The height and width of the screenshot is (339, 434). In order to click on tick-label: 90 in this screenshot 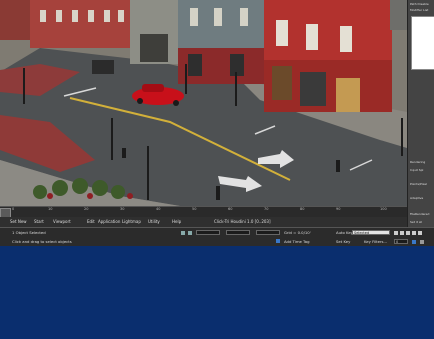, I will do `click(338, 209)`.